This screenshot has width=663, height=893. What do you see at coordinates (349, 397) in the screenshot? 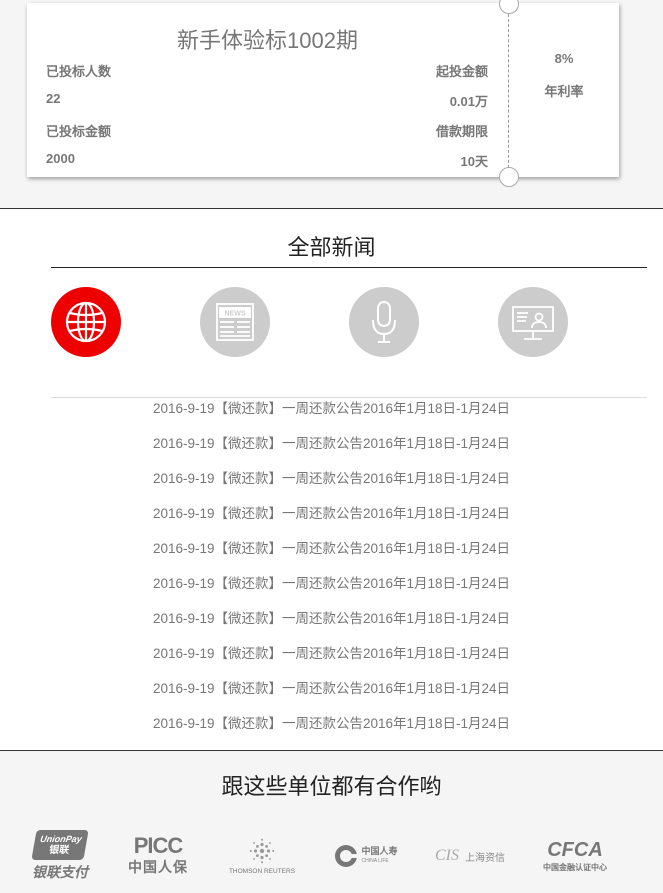
I see `news-list-divider` at bounding box center [349, 397].